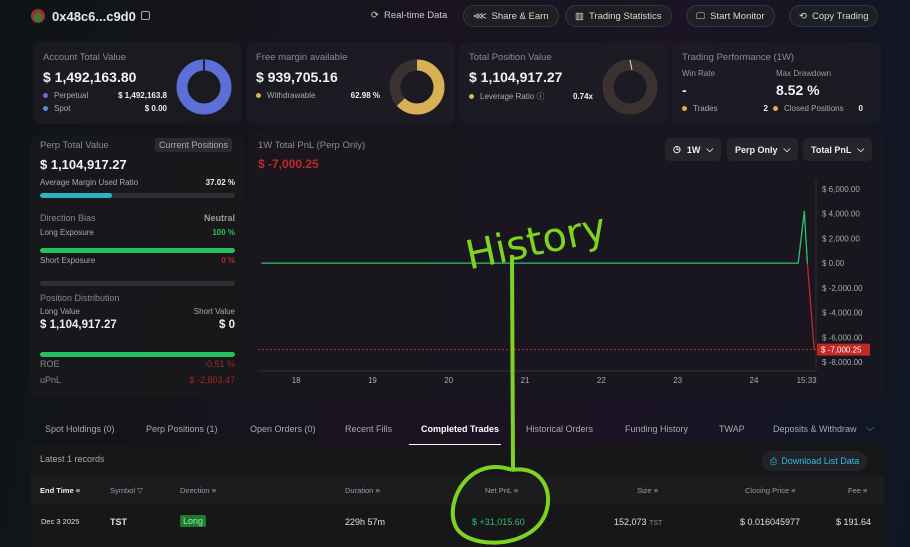 This screenshot has height=547, width=910. I want to click on tab-3: Recent Fills, so click(368, 429).